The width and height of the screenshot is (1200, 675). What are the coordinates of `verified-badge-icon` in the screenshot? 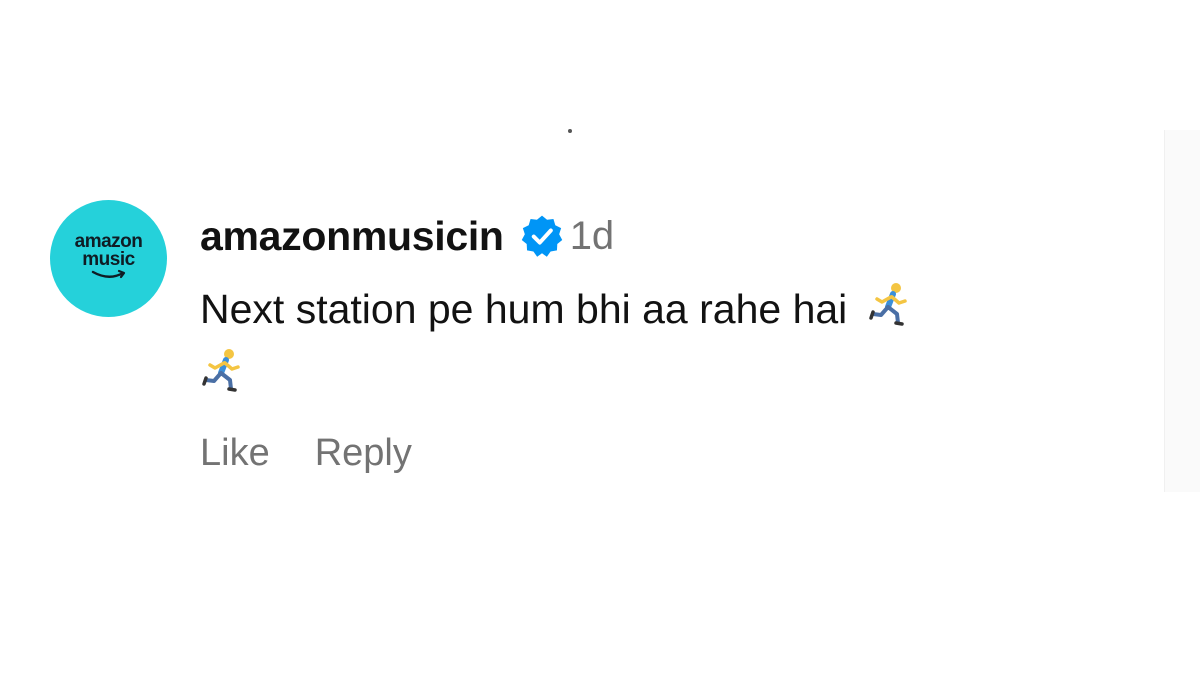 It's located at (541, 236).